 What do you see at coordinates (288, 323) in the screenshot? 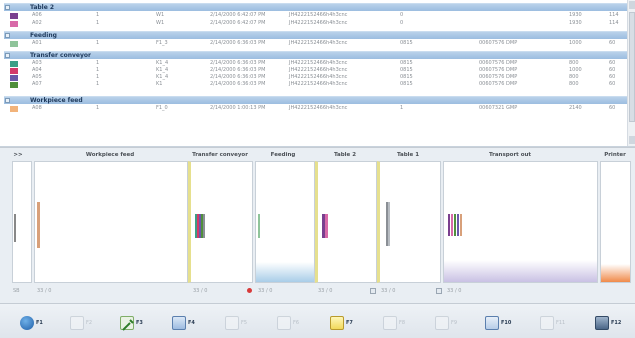
I see `f6-button: F6` at bounding box center [288, 323].